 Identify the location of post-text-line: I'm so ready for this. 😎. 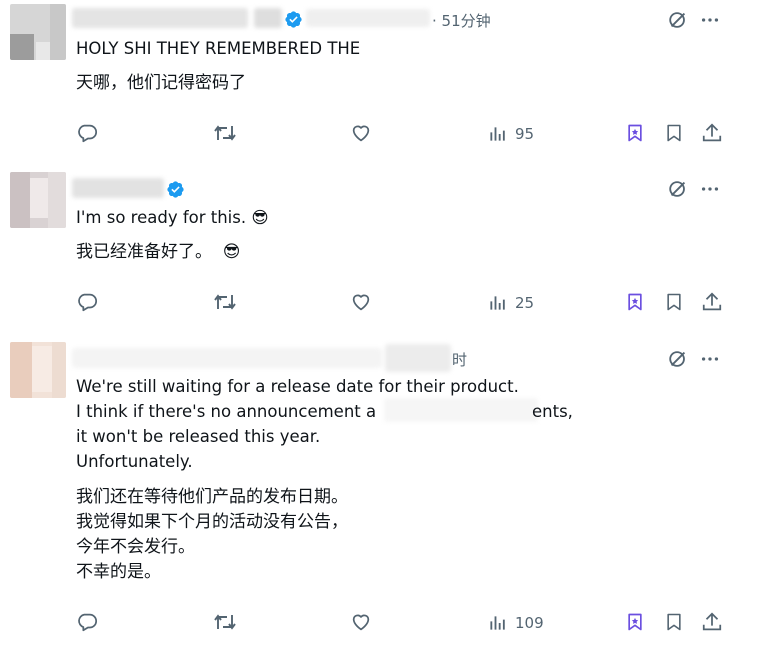
(172, 217).